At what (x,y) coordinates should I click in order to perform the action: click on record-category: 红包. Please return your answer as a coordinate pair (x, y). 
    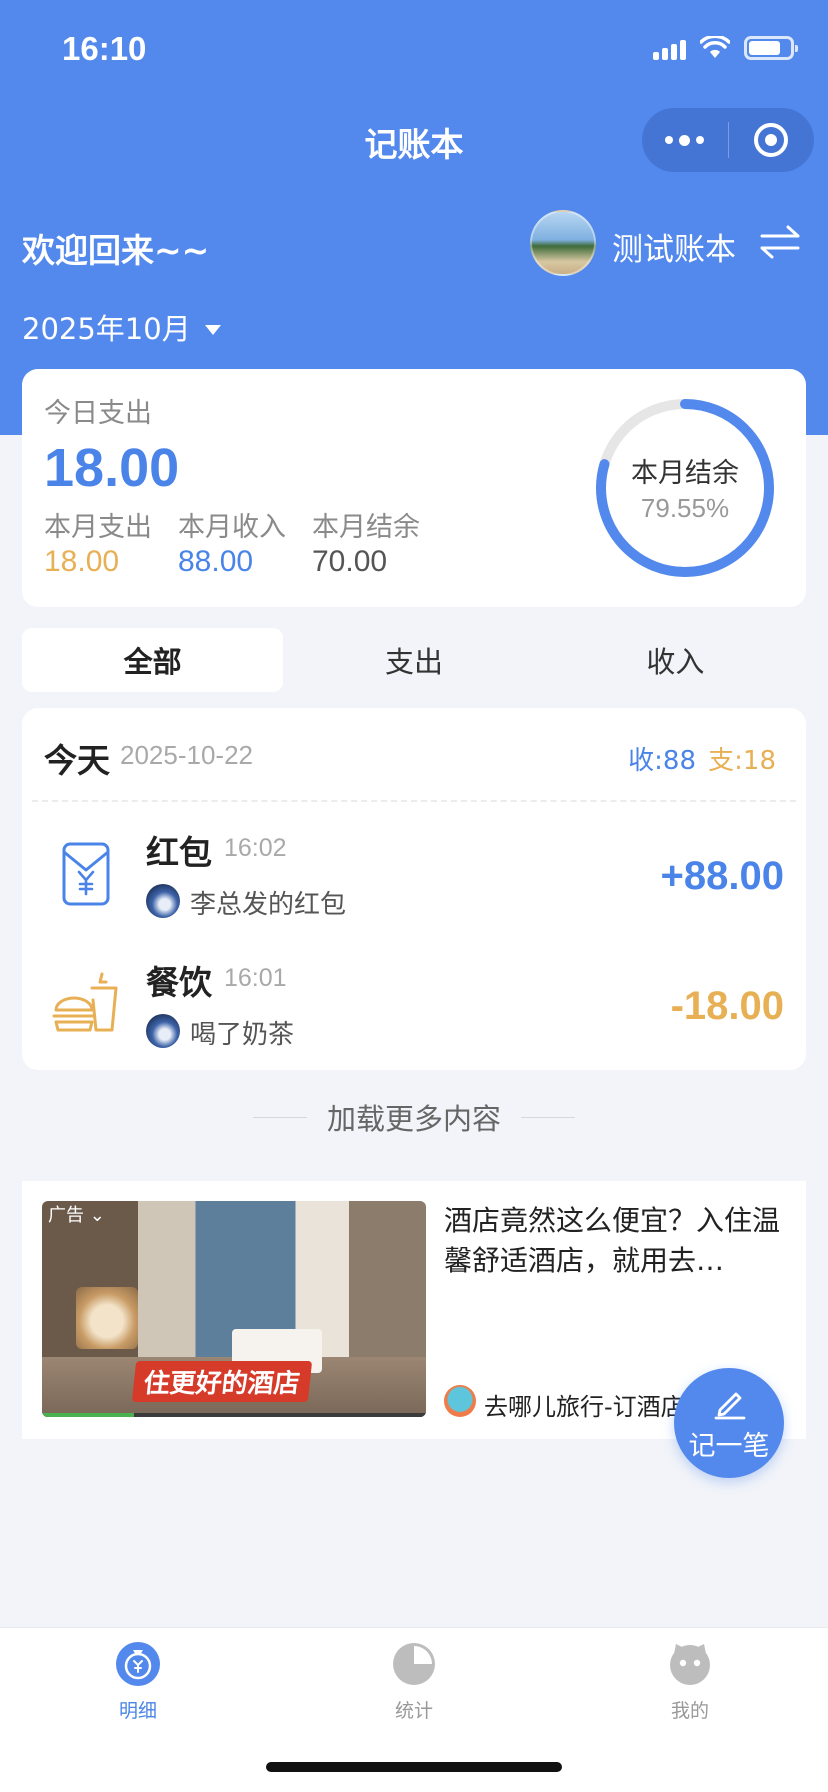
    Looking at the image, I should click on (179, 852).